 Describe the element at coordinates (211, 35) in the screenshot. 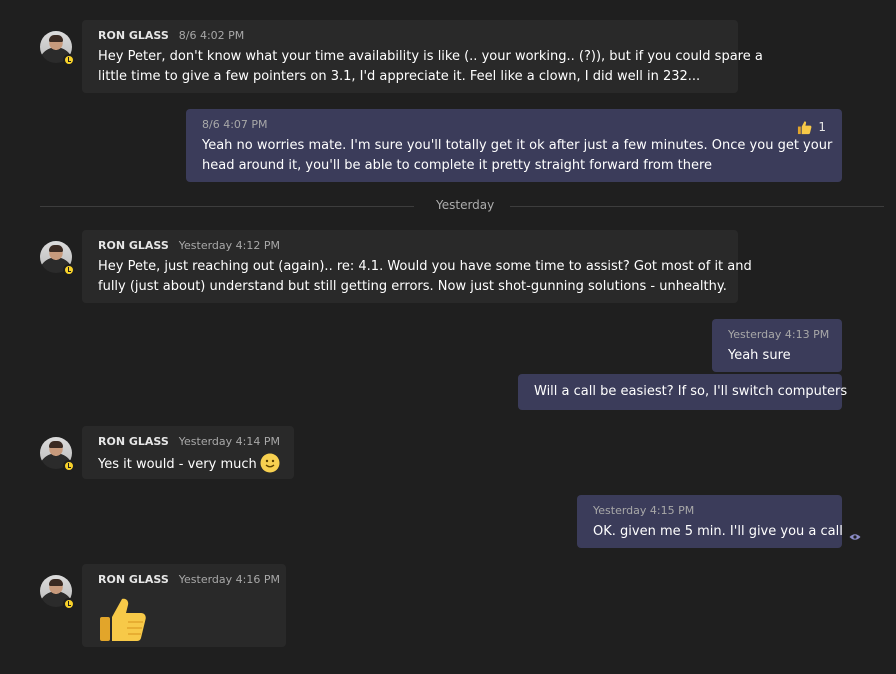

I see `timestamp: 8/6 4:02 PM` at that location.